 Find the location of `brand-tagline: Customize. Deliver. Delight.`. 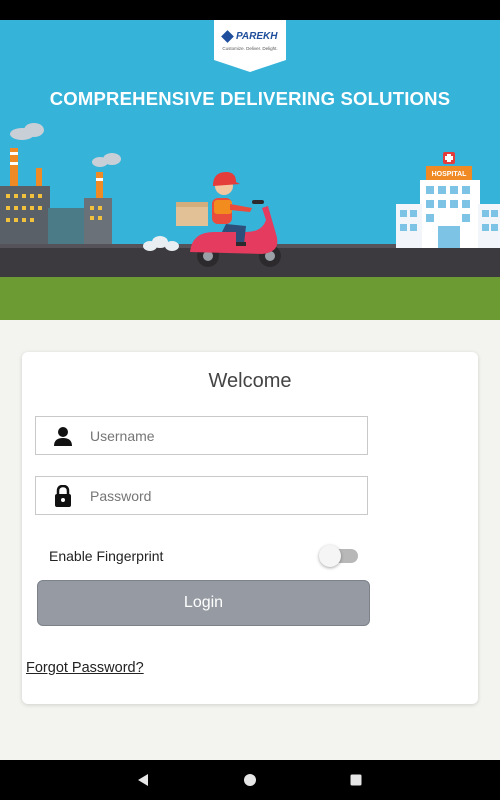

brand-tagline: Customize. Deliver. Delight. is located at coordinates (250, 48).